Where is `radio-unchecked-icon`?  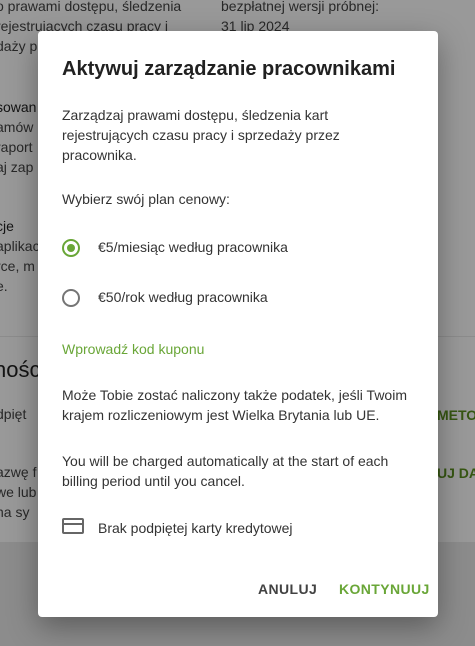 radio-unchecked-icon is located at coordinates (71, 298).